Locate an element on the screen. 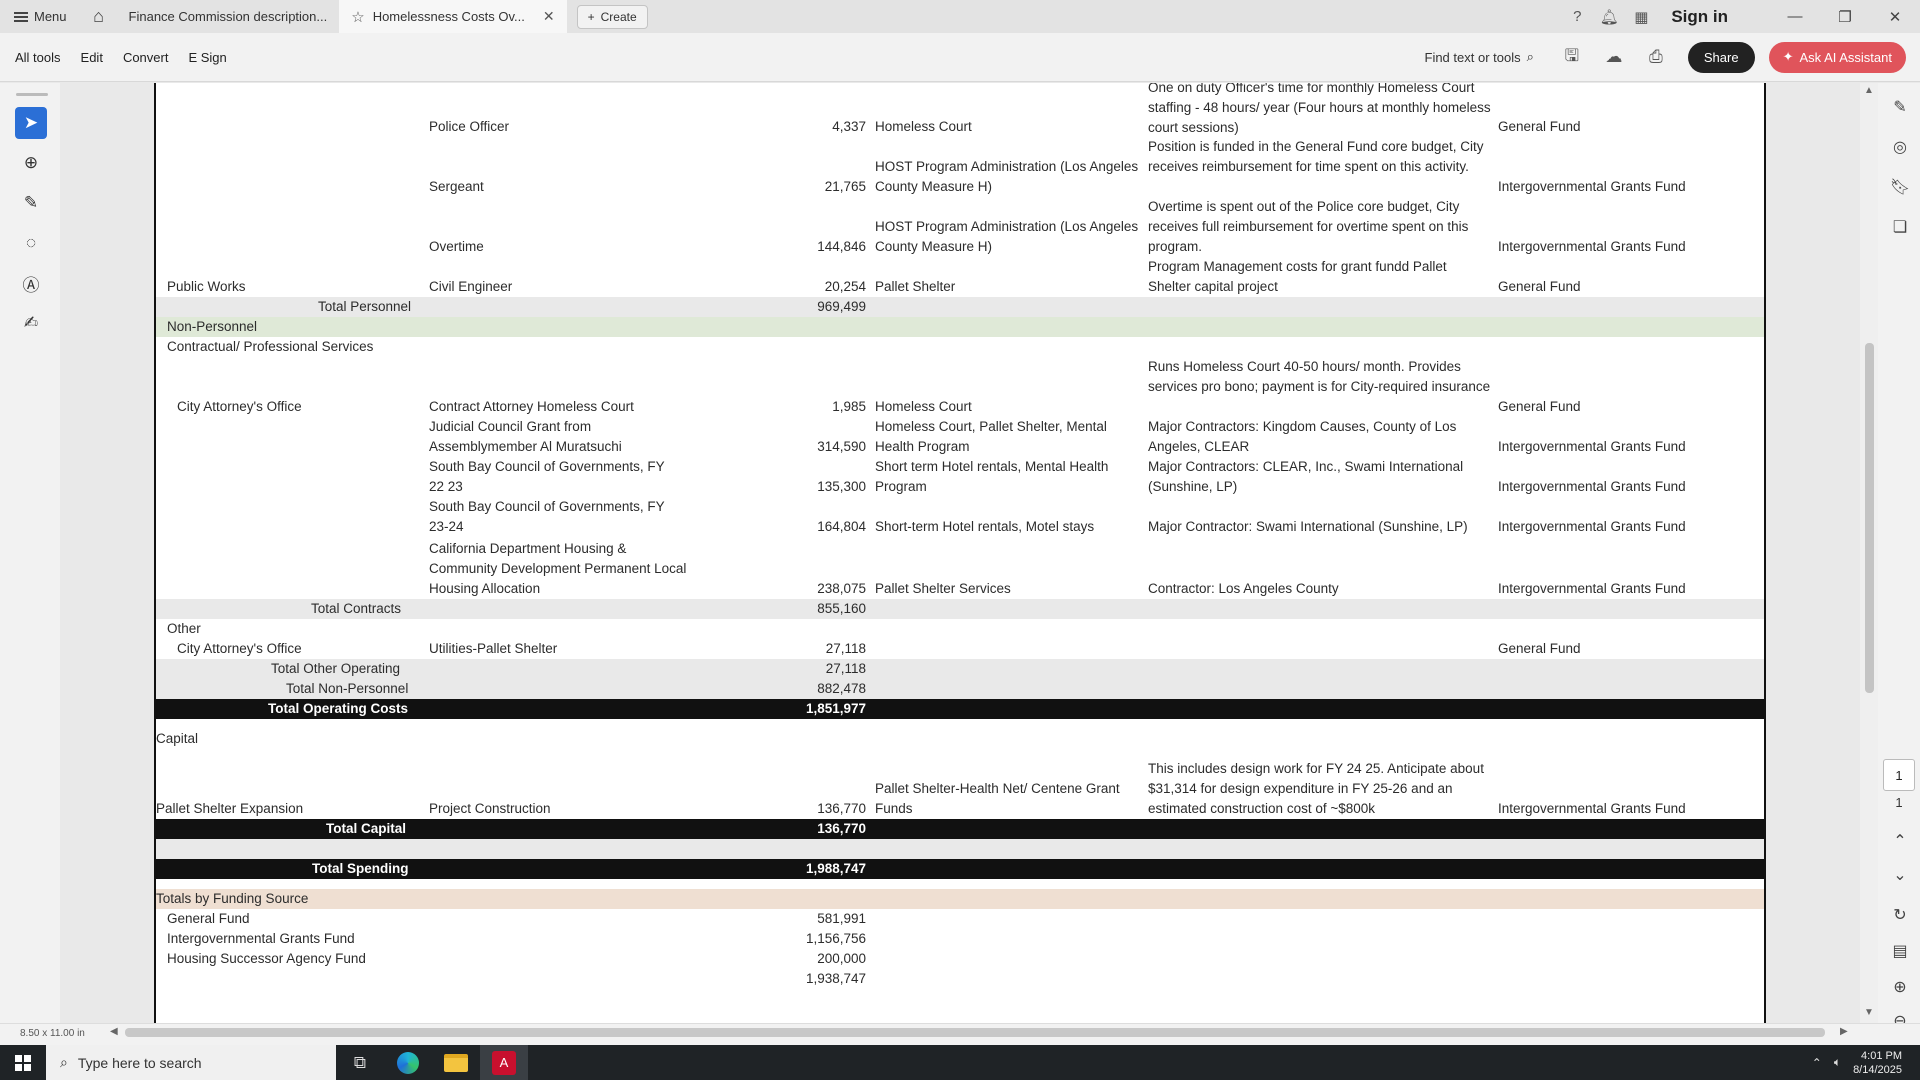 The image size is (1920, 1080). create-button: + Create is located at coordinates (612, 16).